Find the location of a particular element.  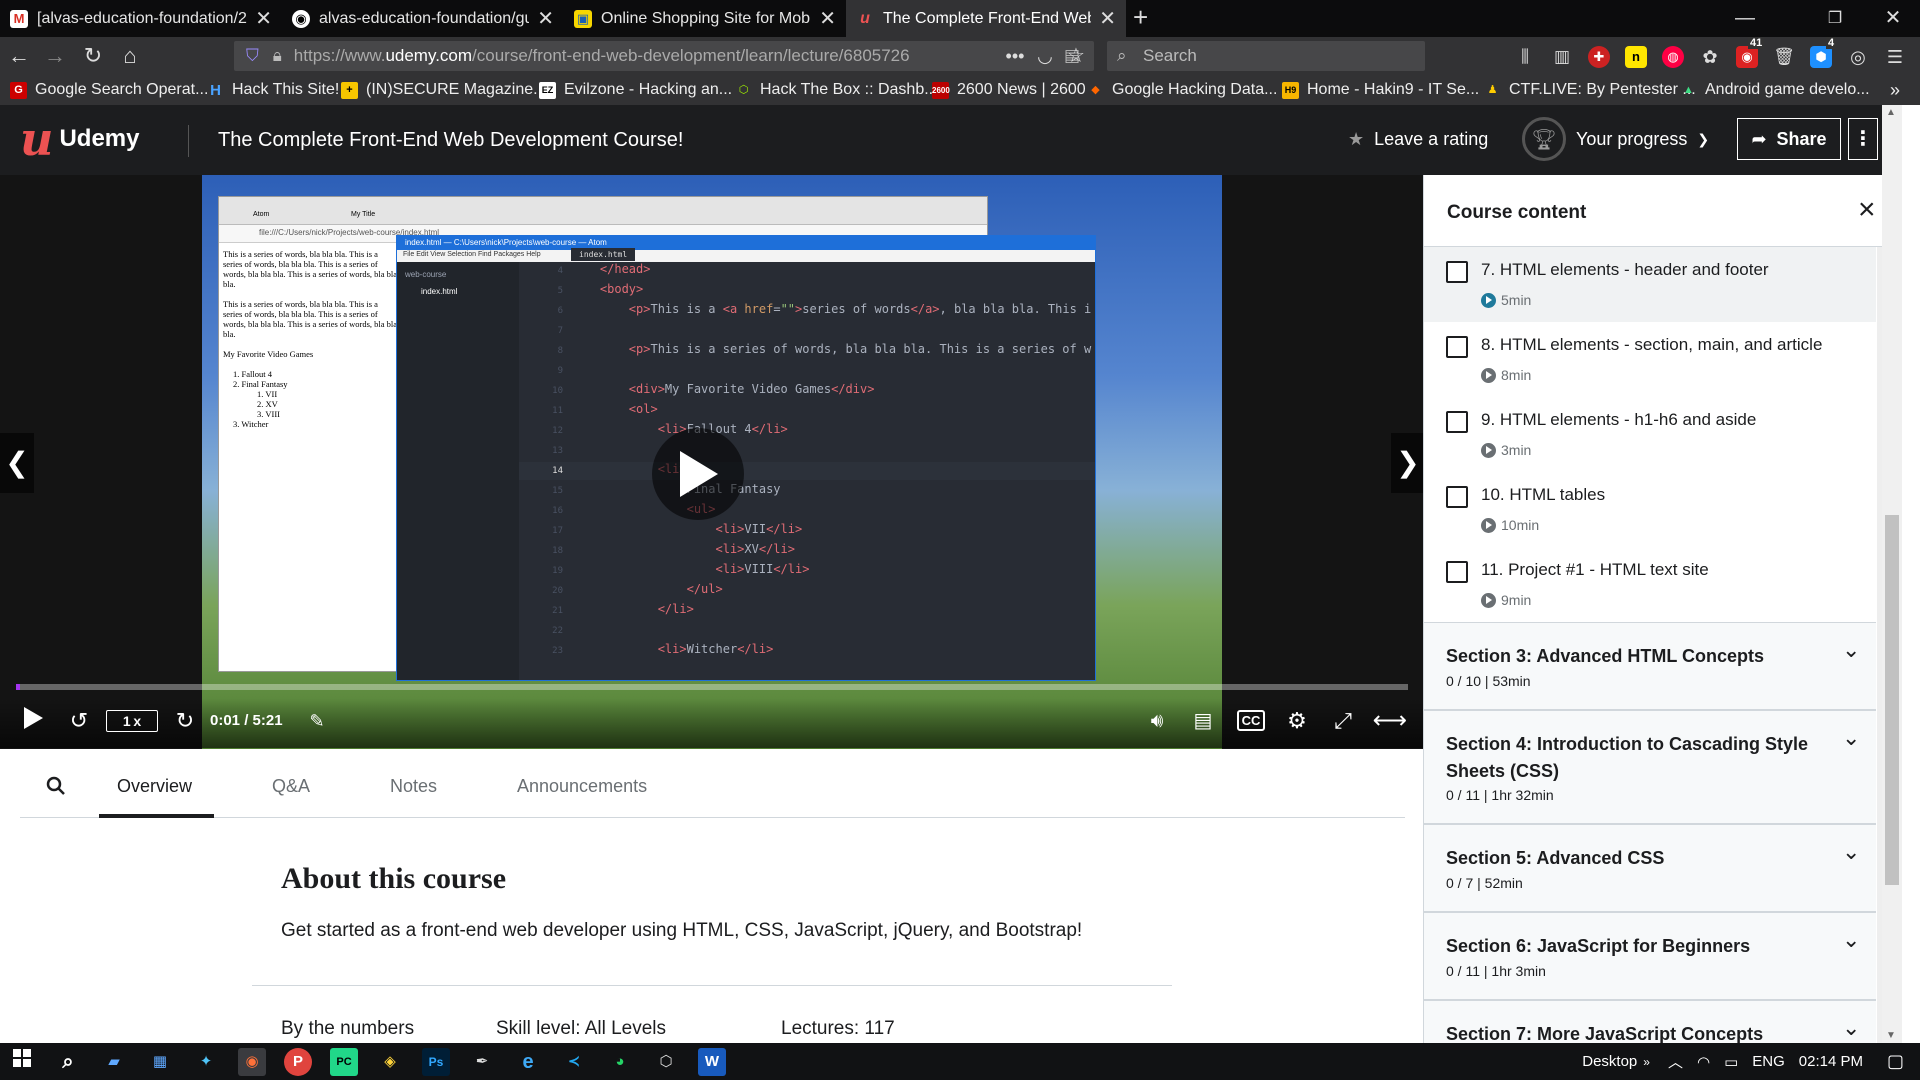

back-icon: ← is located at coordinates (19, 56).